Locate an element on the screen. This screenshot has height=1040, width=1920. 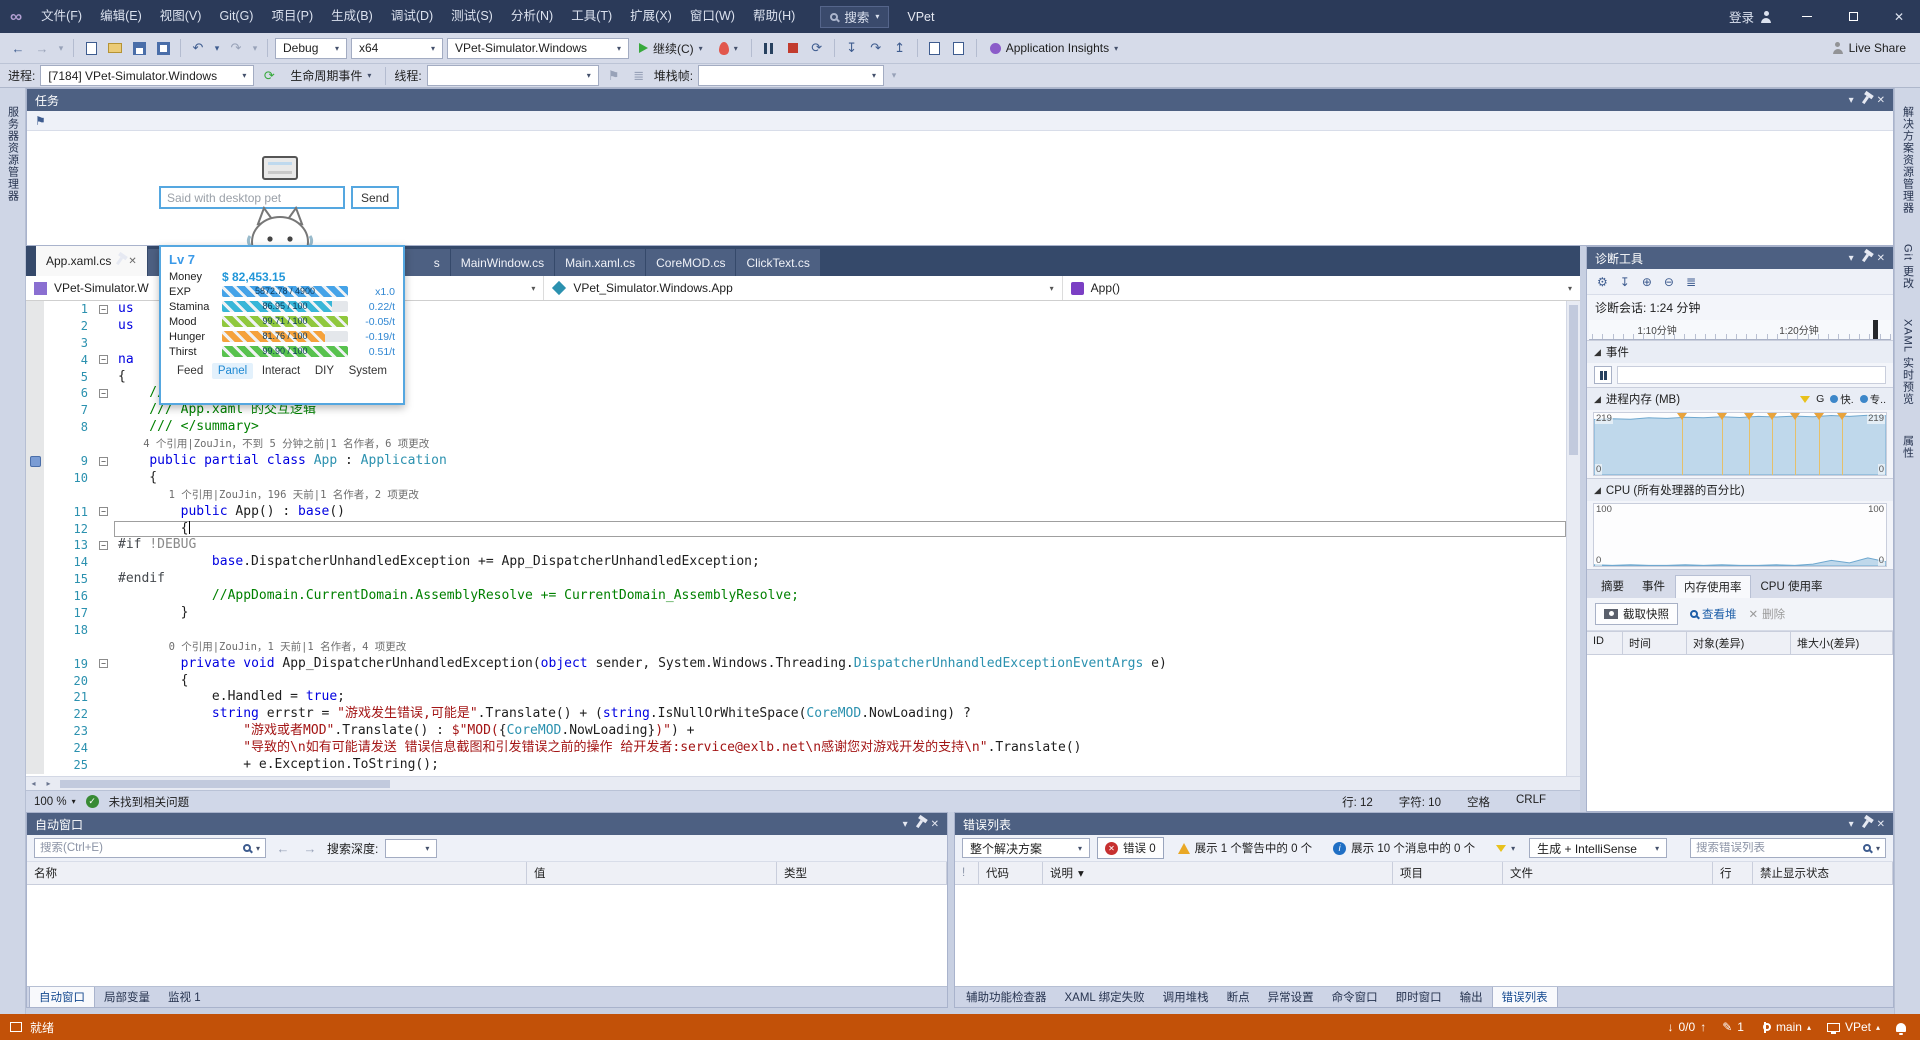
errors-col-文件: 文件 is located at coordinates (1608, 873).